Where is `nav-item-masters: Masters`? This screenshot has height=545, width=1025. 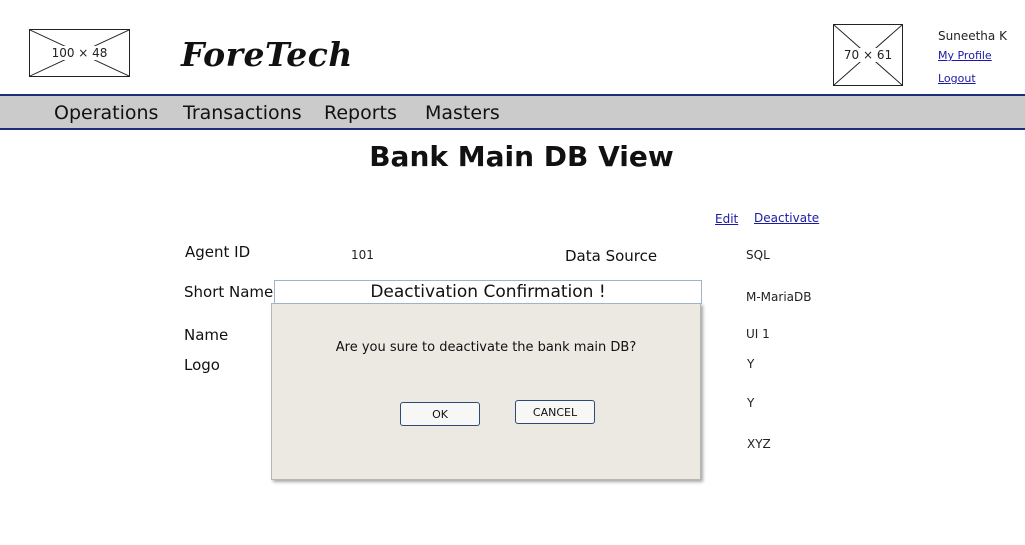 nav-item-masters: Masters is located at coordinates (462, 113).